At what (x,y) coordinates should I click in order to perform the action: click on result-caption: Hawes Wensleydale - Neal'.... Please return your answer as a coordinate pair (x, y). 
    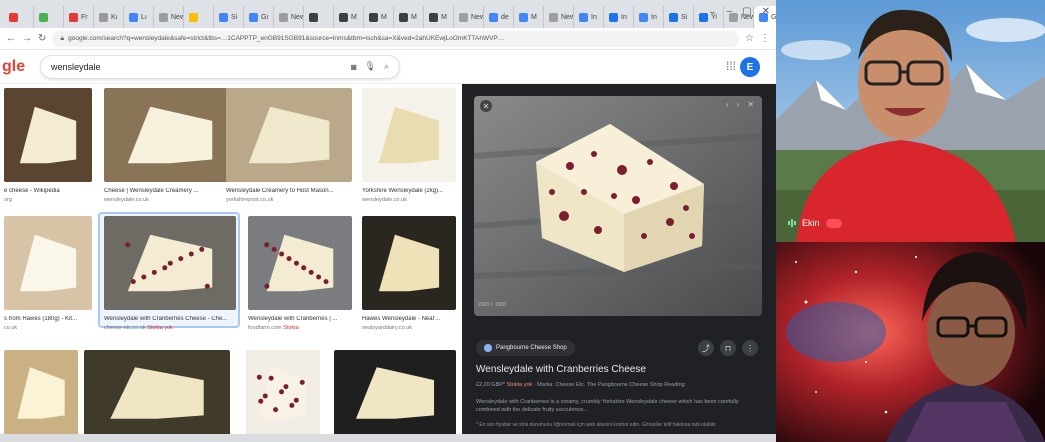
    Looking at the image, I should click on (409, 319).